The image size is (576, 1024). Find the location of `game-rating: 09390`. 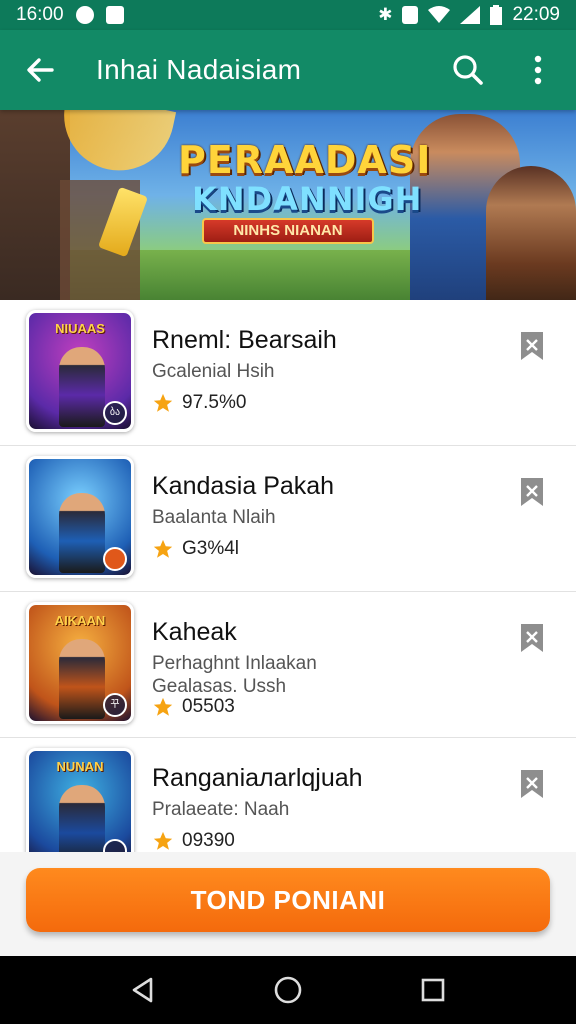

game-rating: 09390 is located at coordinates (193, 841).